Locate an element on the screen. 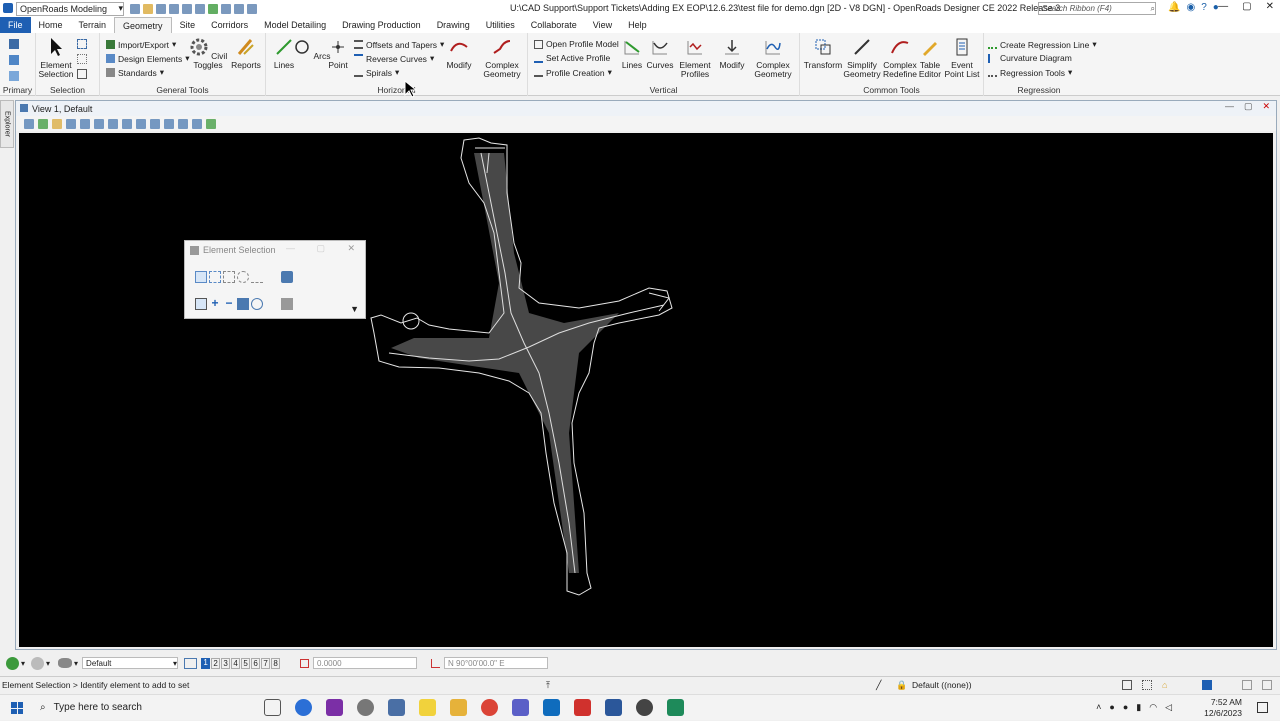  redo-icon is located at coordinates (200, 8).